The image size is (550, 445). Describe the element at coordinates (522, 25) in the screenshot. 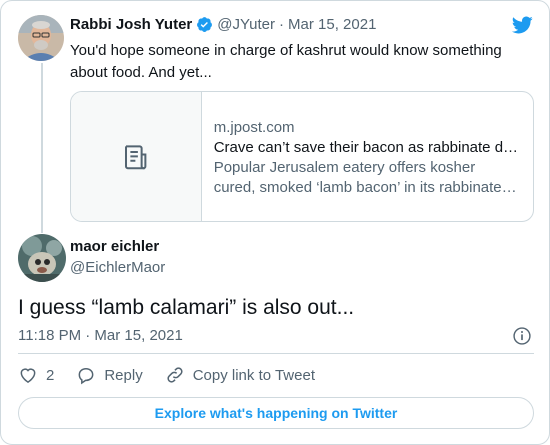

I see `twitter-bird-icon` at that location.